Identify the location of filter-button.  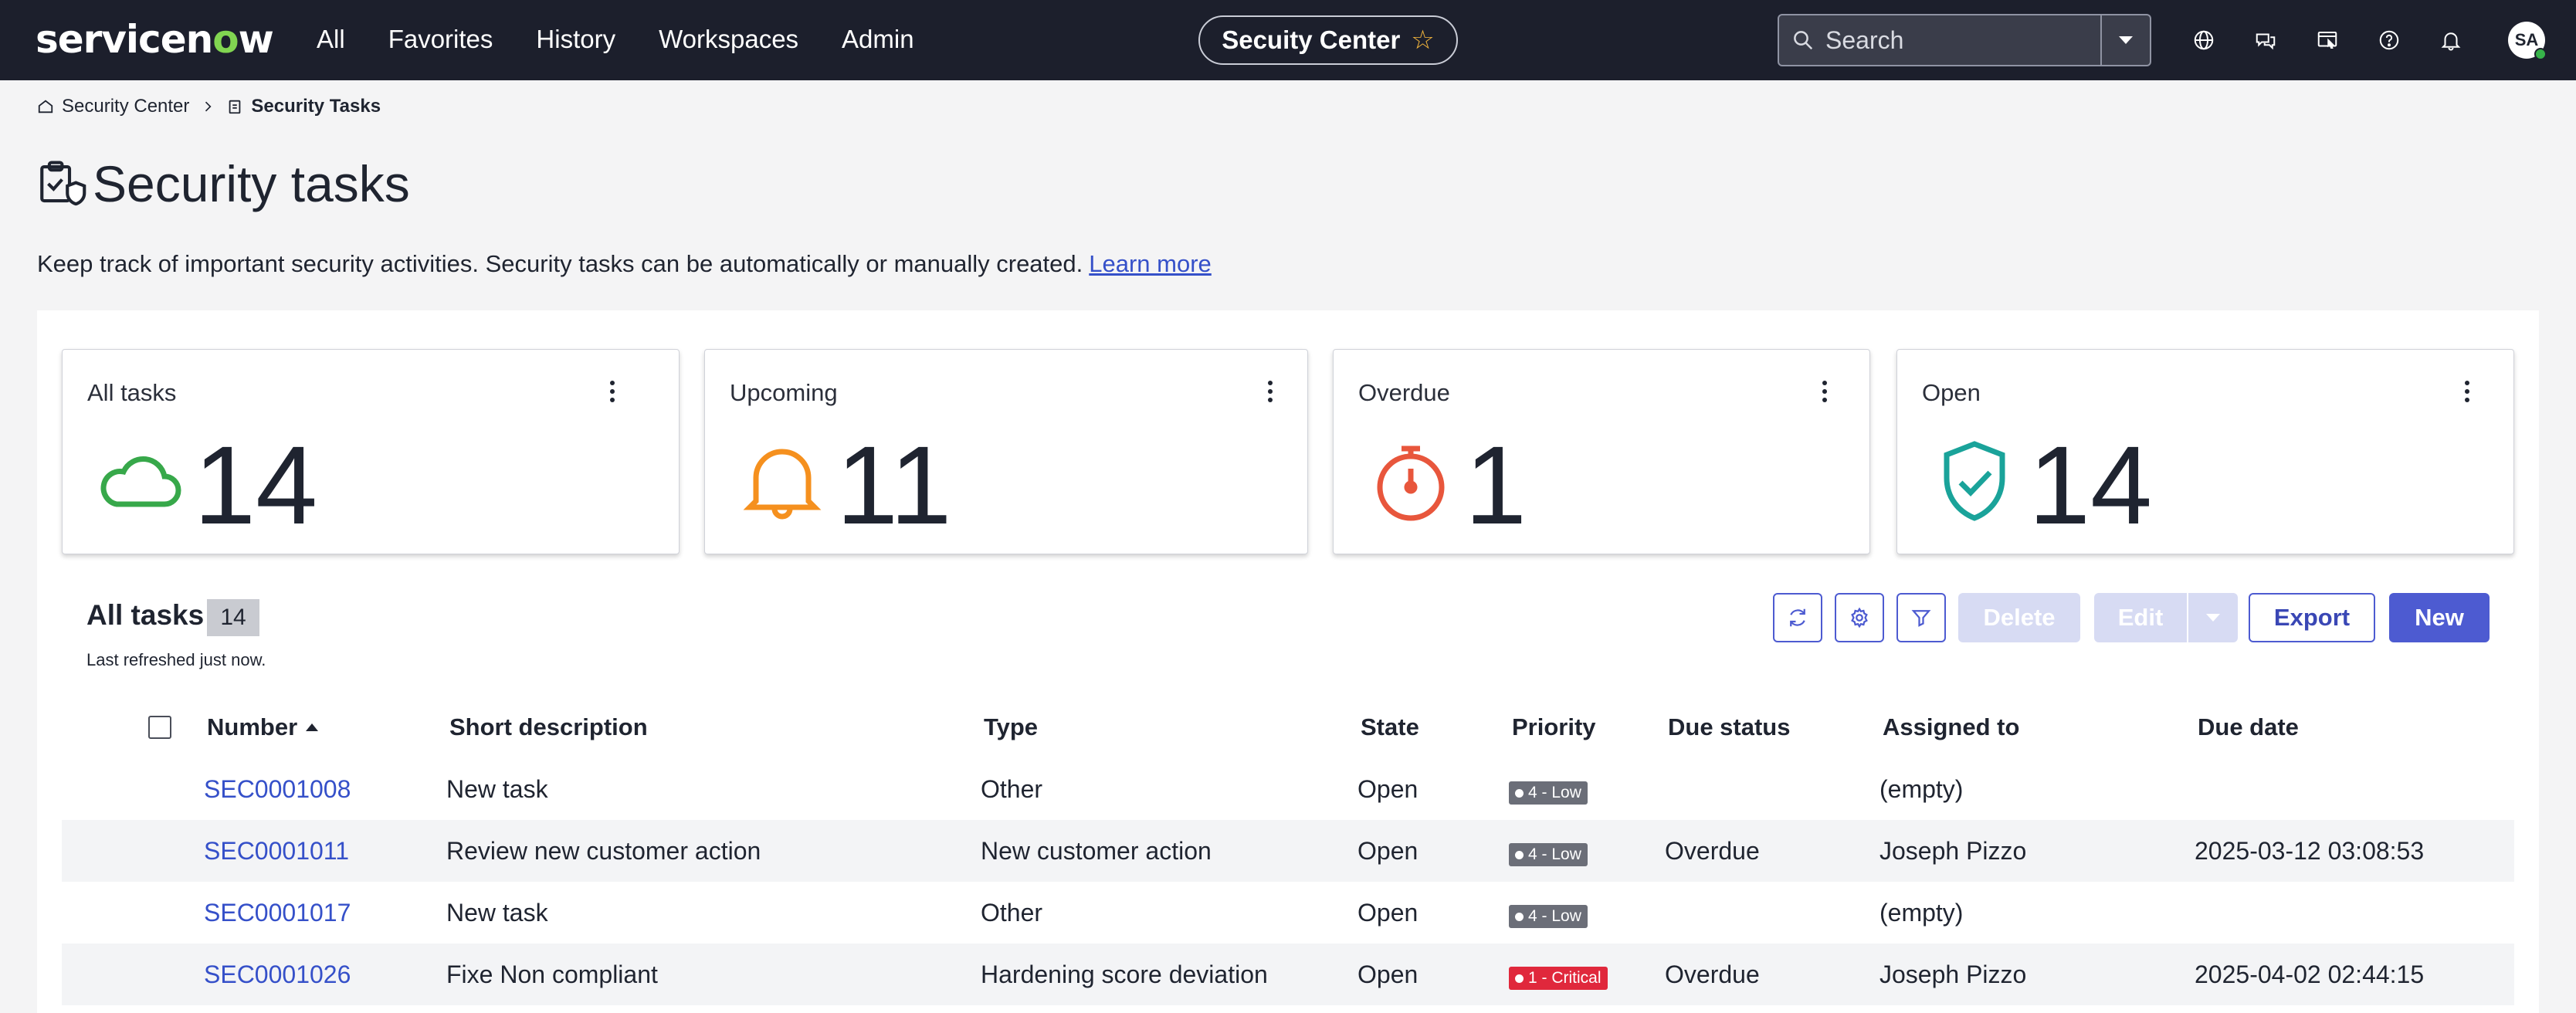
(1921, 617).